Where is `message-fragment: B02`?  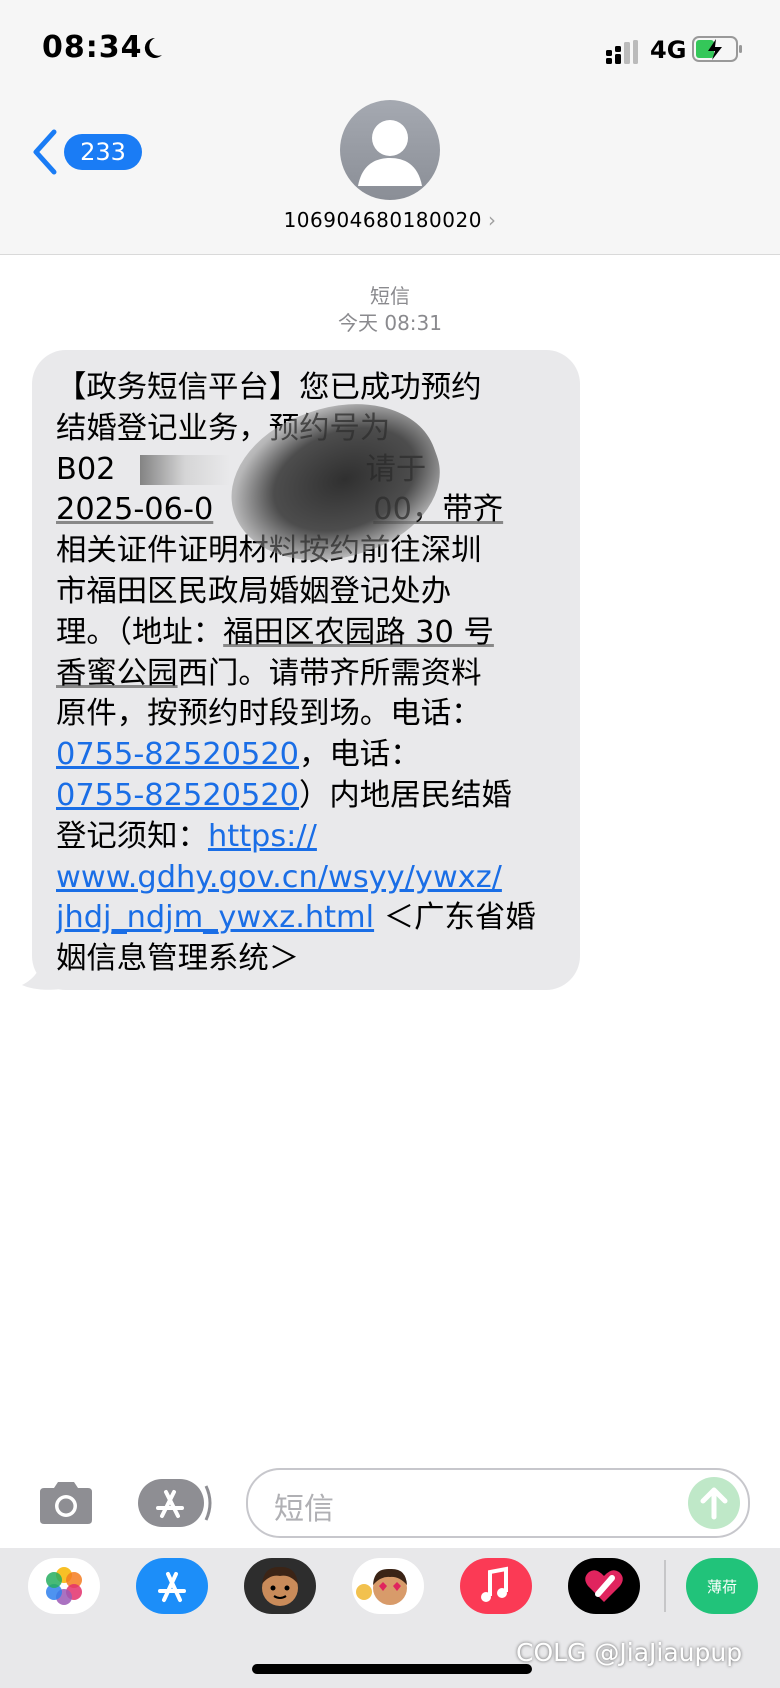
message-fragment: B02 is located at coordinates (86, 469).